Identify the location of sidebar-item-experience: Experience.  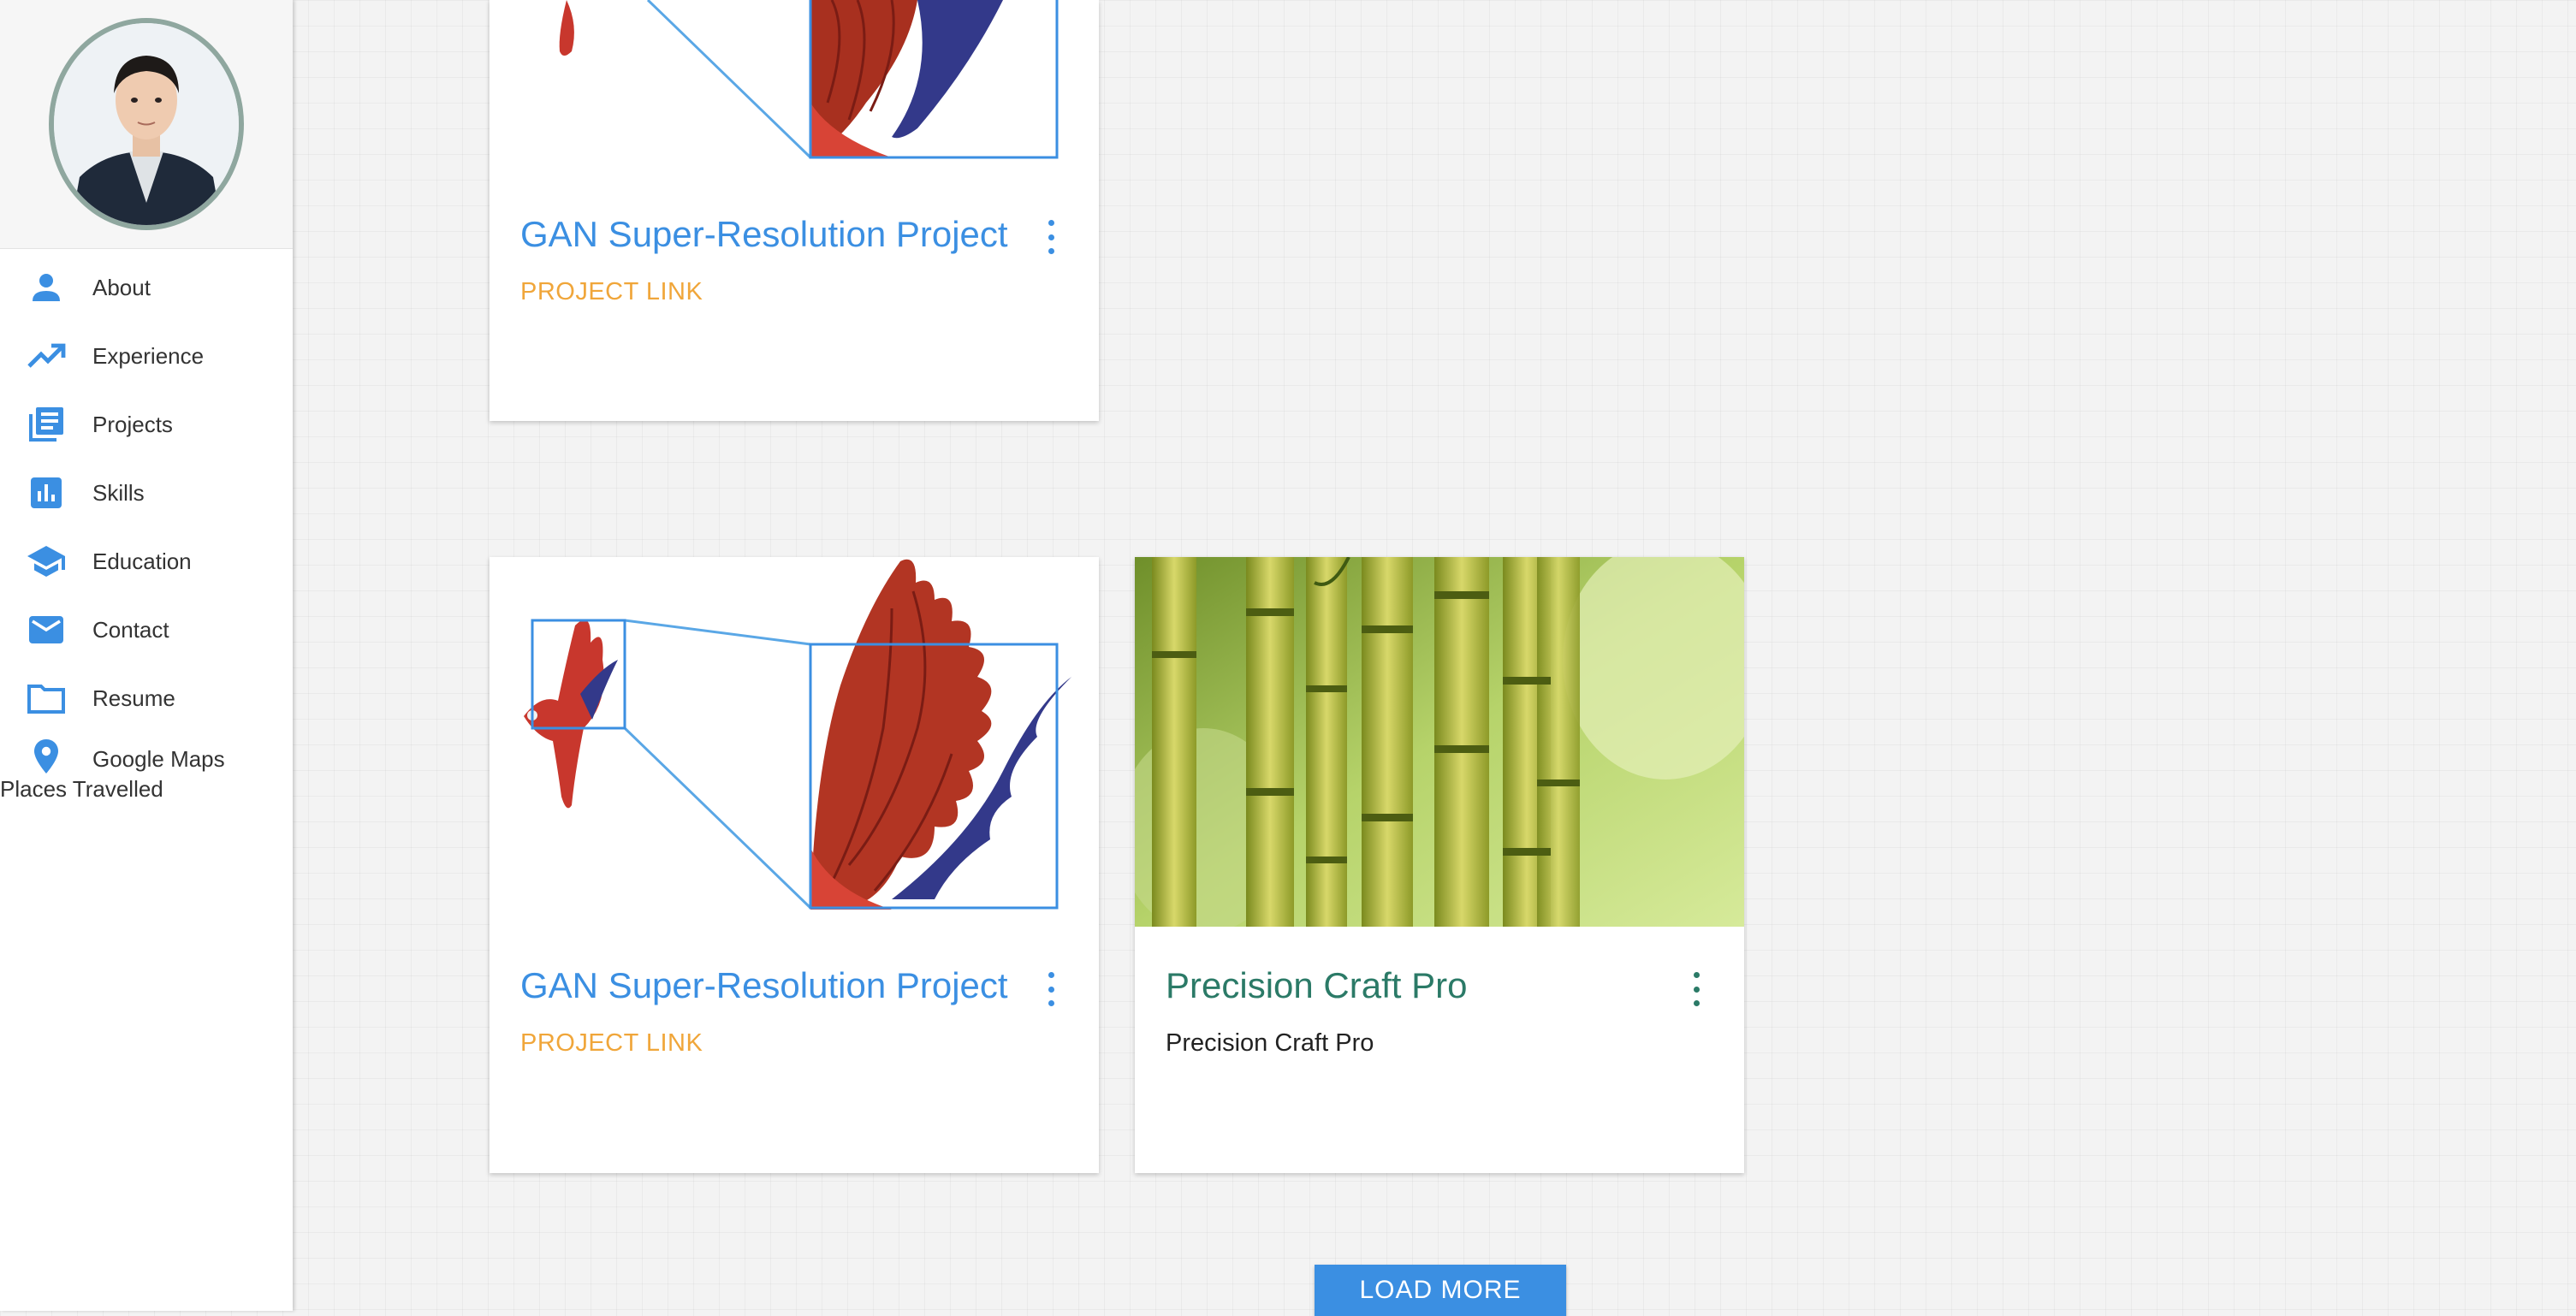
(146, 356).